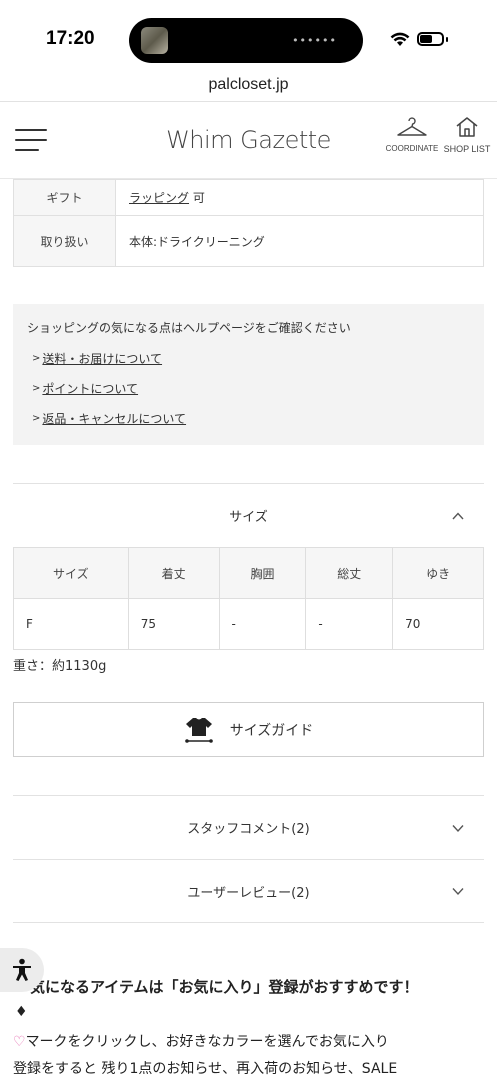  I want to click on size-guide-button: サイズガイド, so click(248, 729).